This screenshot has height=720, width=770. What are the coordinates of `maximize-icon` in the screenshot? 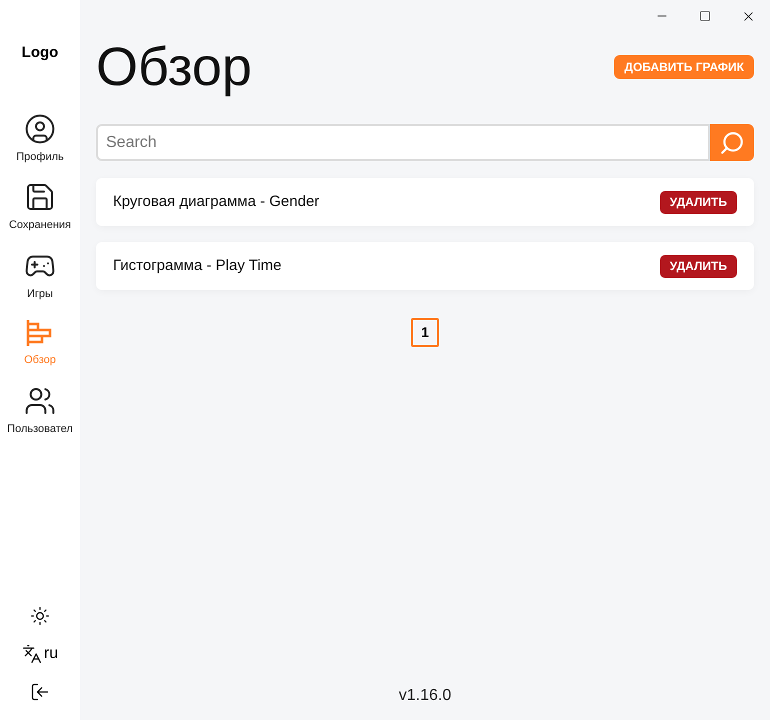 It's located at (705, 16).